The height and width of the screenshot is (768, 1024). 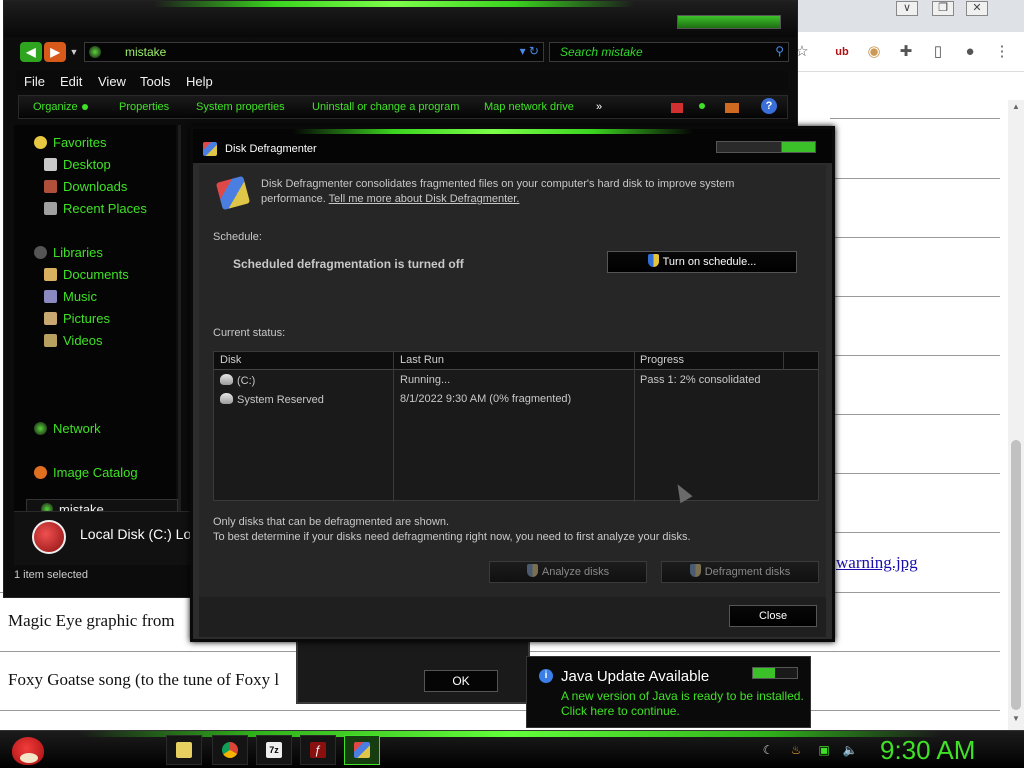 I want to click on profile-icon: ●, so click(x=970, y=52).